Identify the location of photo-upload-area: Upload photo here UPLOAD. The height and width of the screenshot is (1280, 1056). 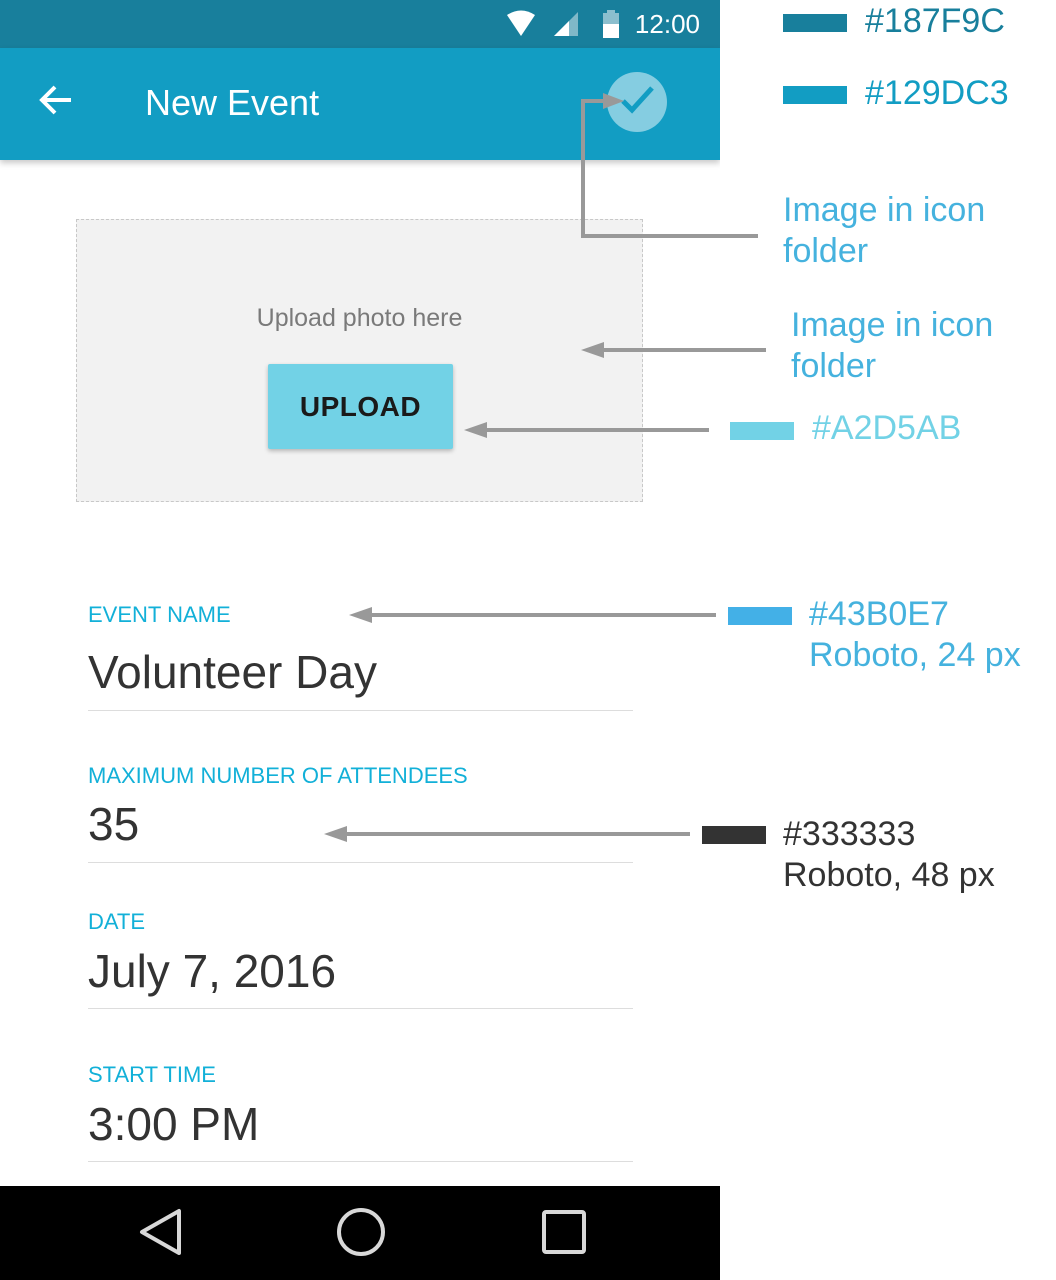
(359, 360).